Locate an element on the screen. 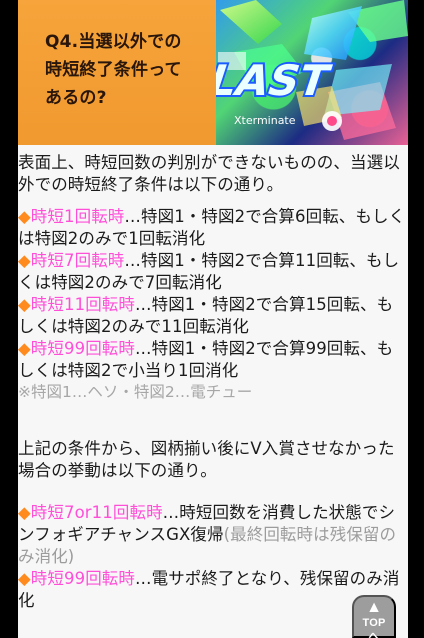 The image size is (424, 638). banner-text-panel: Q4.当選以外での 時短終了条件って あるの? is located at coordinates (117, 72).